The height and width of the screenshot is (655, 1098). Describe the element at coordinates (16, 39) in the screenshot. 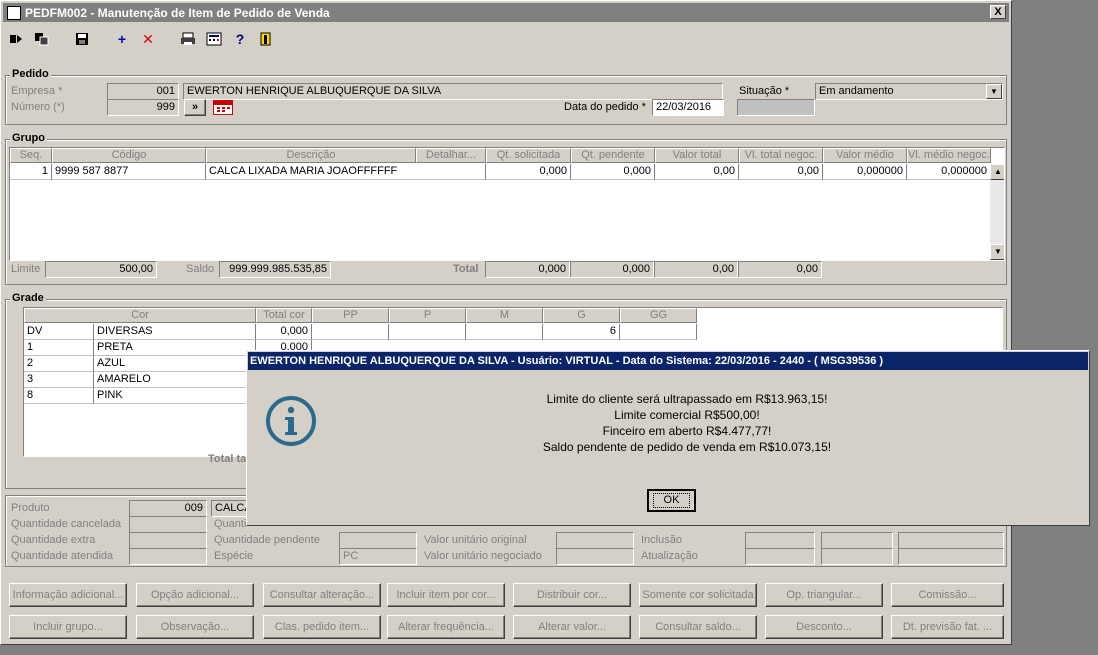

I see `first-record-icon` at that location.